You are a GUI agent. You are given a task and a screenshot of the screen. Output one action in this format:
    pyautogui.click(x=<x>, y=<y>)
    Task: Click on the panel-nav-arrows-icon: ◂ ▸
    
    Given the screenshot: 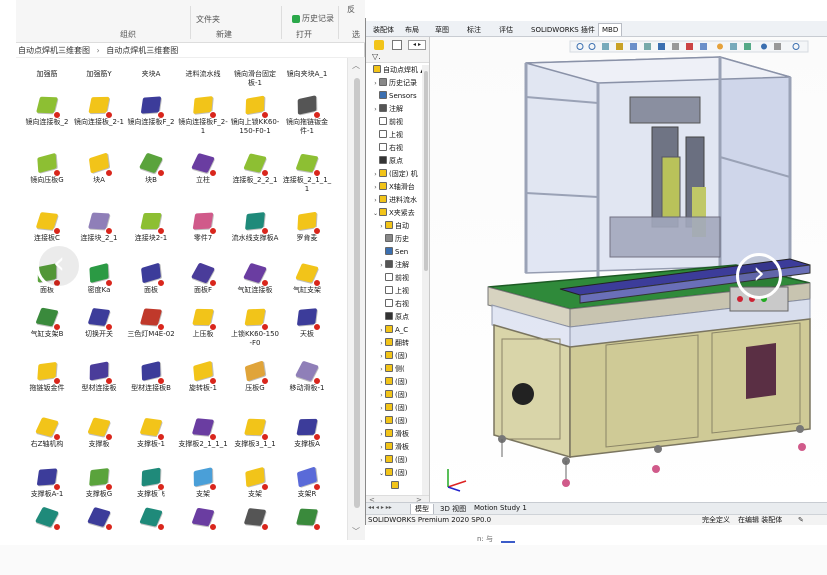 What is the action you would take?
    pyautogui.click(x=417, y=45)
    